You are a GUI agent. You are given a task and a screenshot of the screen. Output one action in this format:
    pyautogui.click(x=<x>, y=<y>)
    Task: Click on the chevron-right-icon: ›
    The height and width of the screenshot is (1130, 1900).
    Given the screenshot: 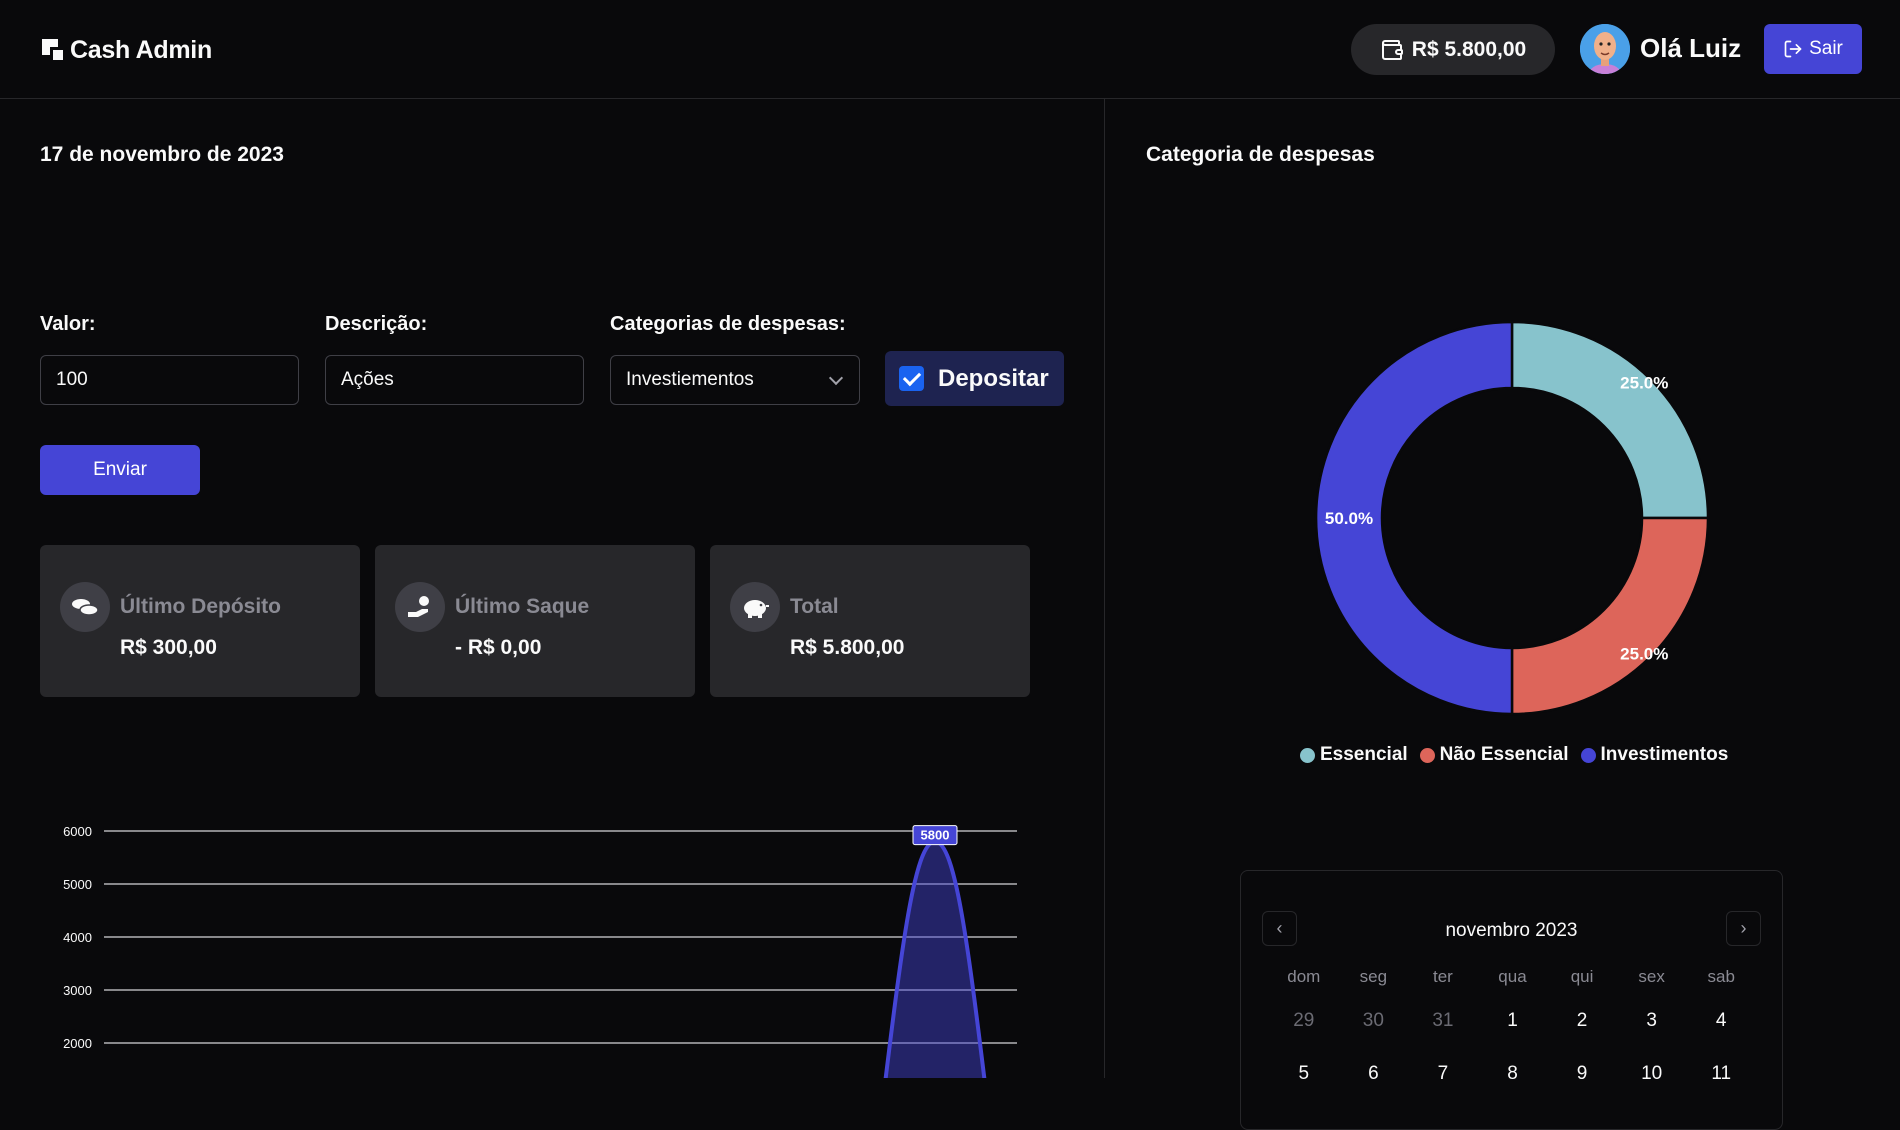 What is the action you would take?
    pyautogui.click(x=1743, y=928)
    